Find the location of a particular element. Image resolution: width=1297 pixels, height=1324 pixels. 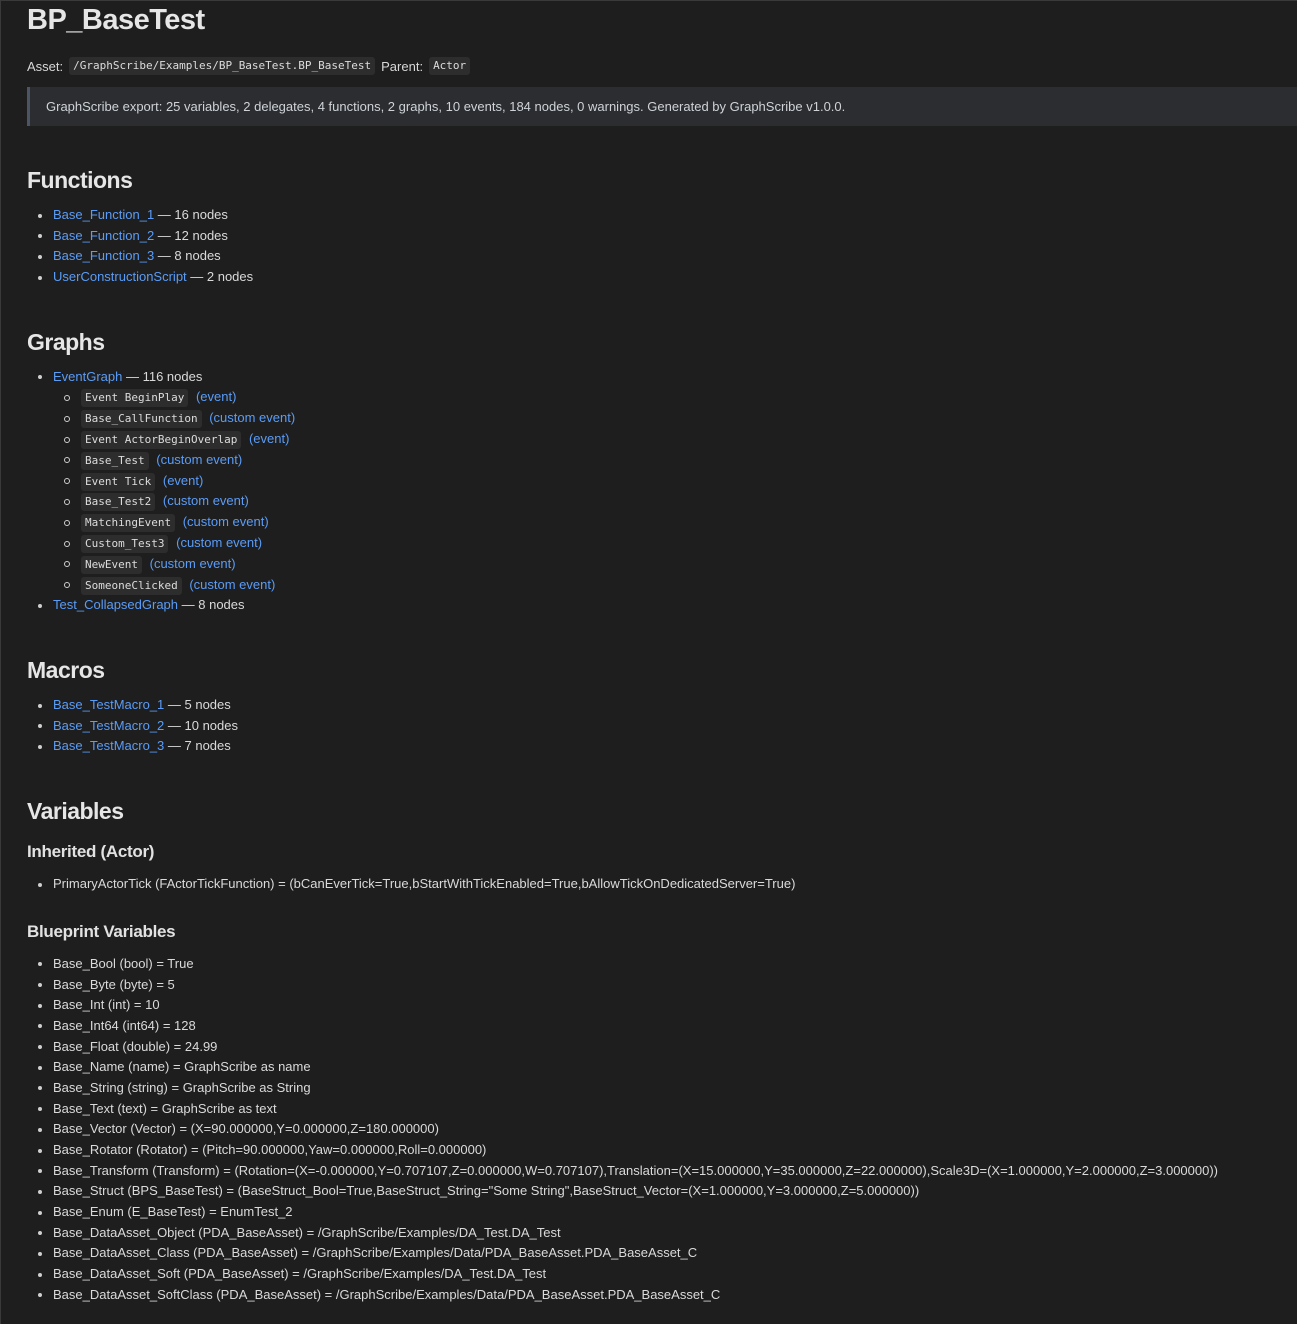

graph-link: Test_CollapsedGraph is located at coordinates (115, 604).